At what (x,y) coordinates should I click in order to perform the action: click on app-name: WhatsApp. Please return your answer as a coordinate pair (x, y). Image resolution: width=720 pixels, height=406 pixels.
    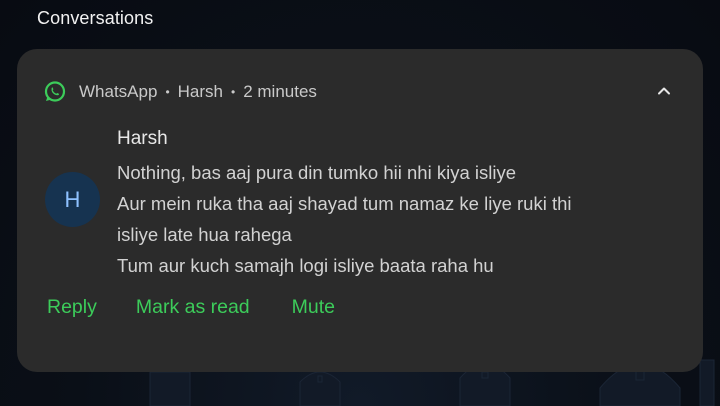
    Looking at the image, I should click on (118, 91).